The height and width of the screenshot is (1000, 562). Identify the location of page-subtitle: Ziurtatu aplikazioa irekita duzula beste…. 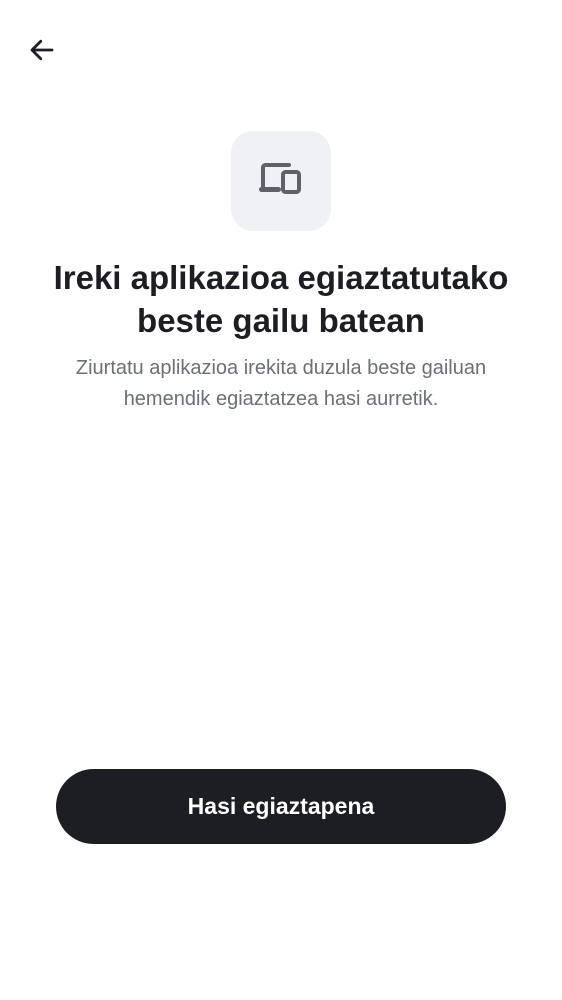
(281, 383).